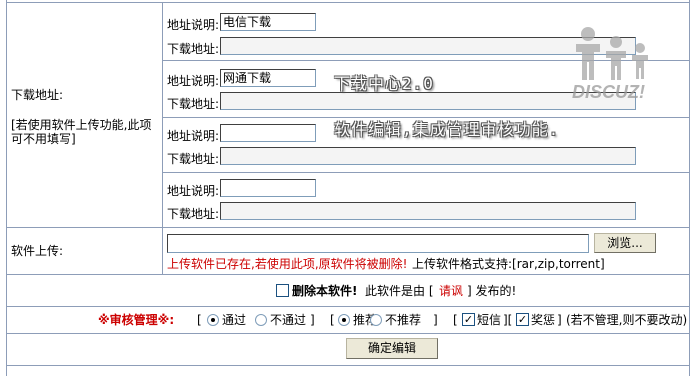 The width and height of the screenshot is (690, 376). I want to click on reject-radio, so click(261, 320).